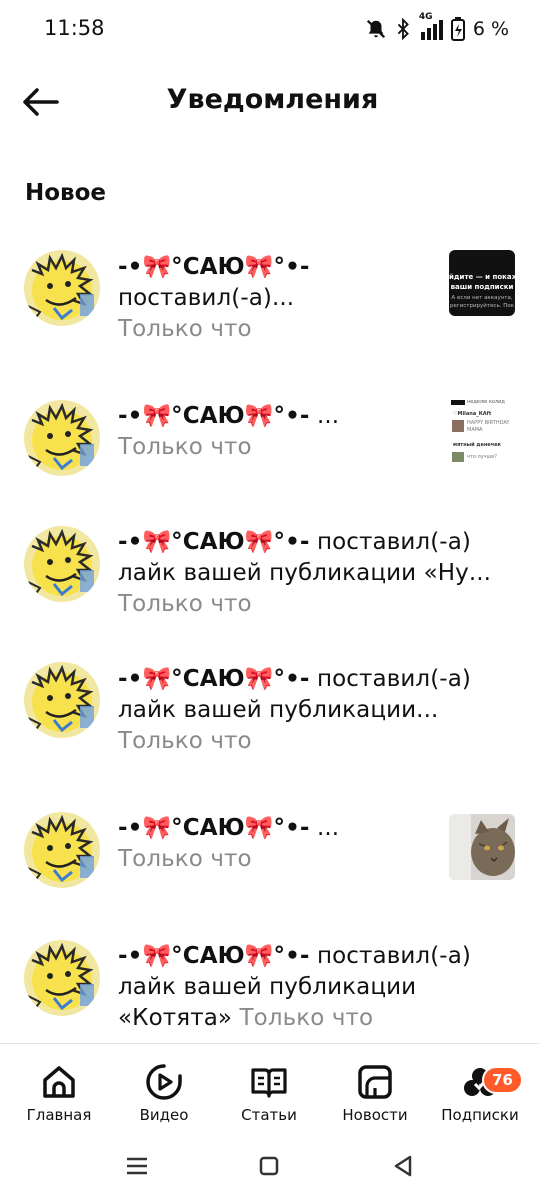 This screenshot has height=1200, width=539. I want to click on system-navigation-bar, so click(269, 1167).